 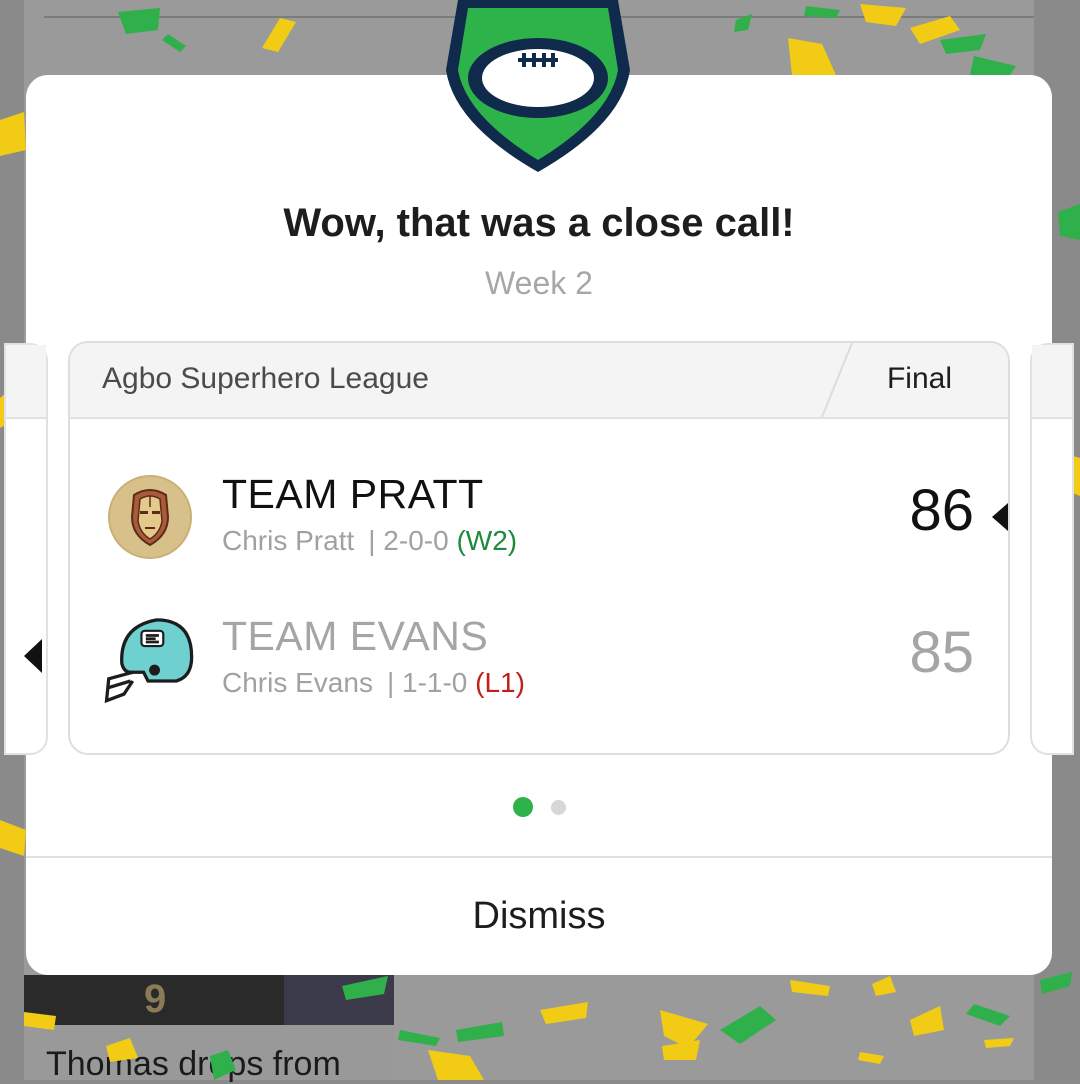 I want to click on team-score: 85, so click(x=941, y=652).